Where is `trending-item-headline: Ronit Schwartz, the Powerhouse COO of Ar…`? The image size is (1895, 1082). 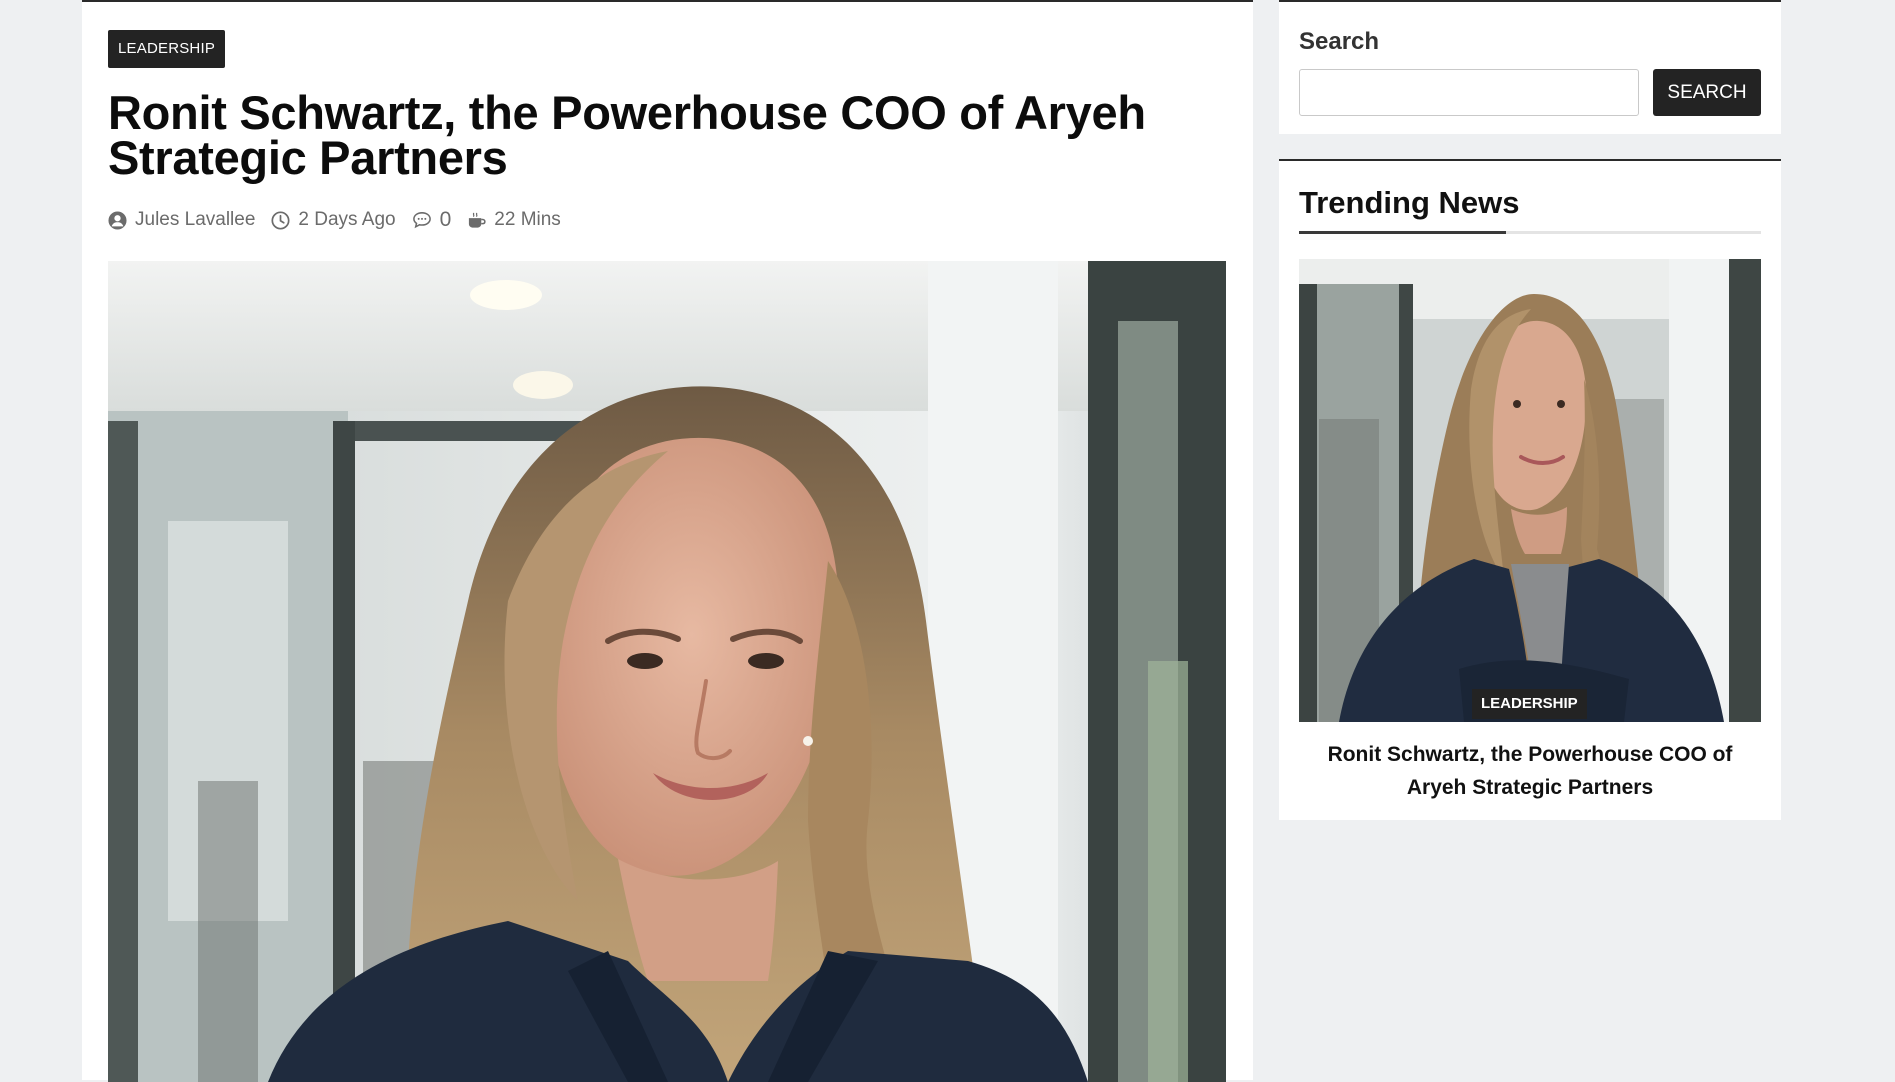 trending-item-headline: Ronit Schwartz, the Powerhouse COO of Ar… is located at coordinates (1530, 771).